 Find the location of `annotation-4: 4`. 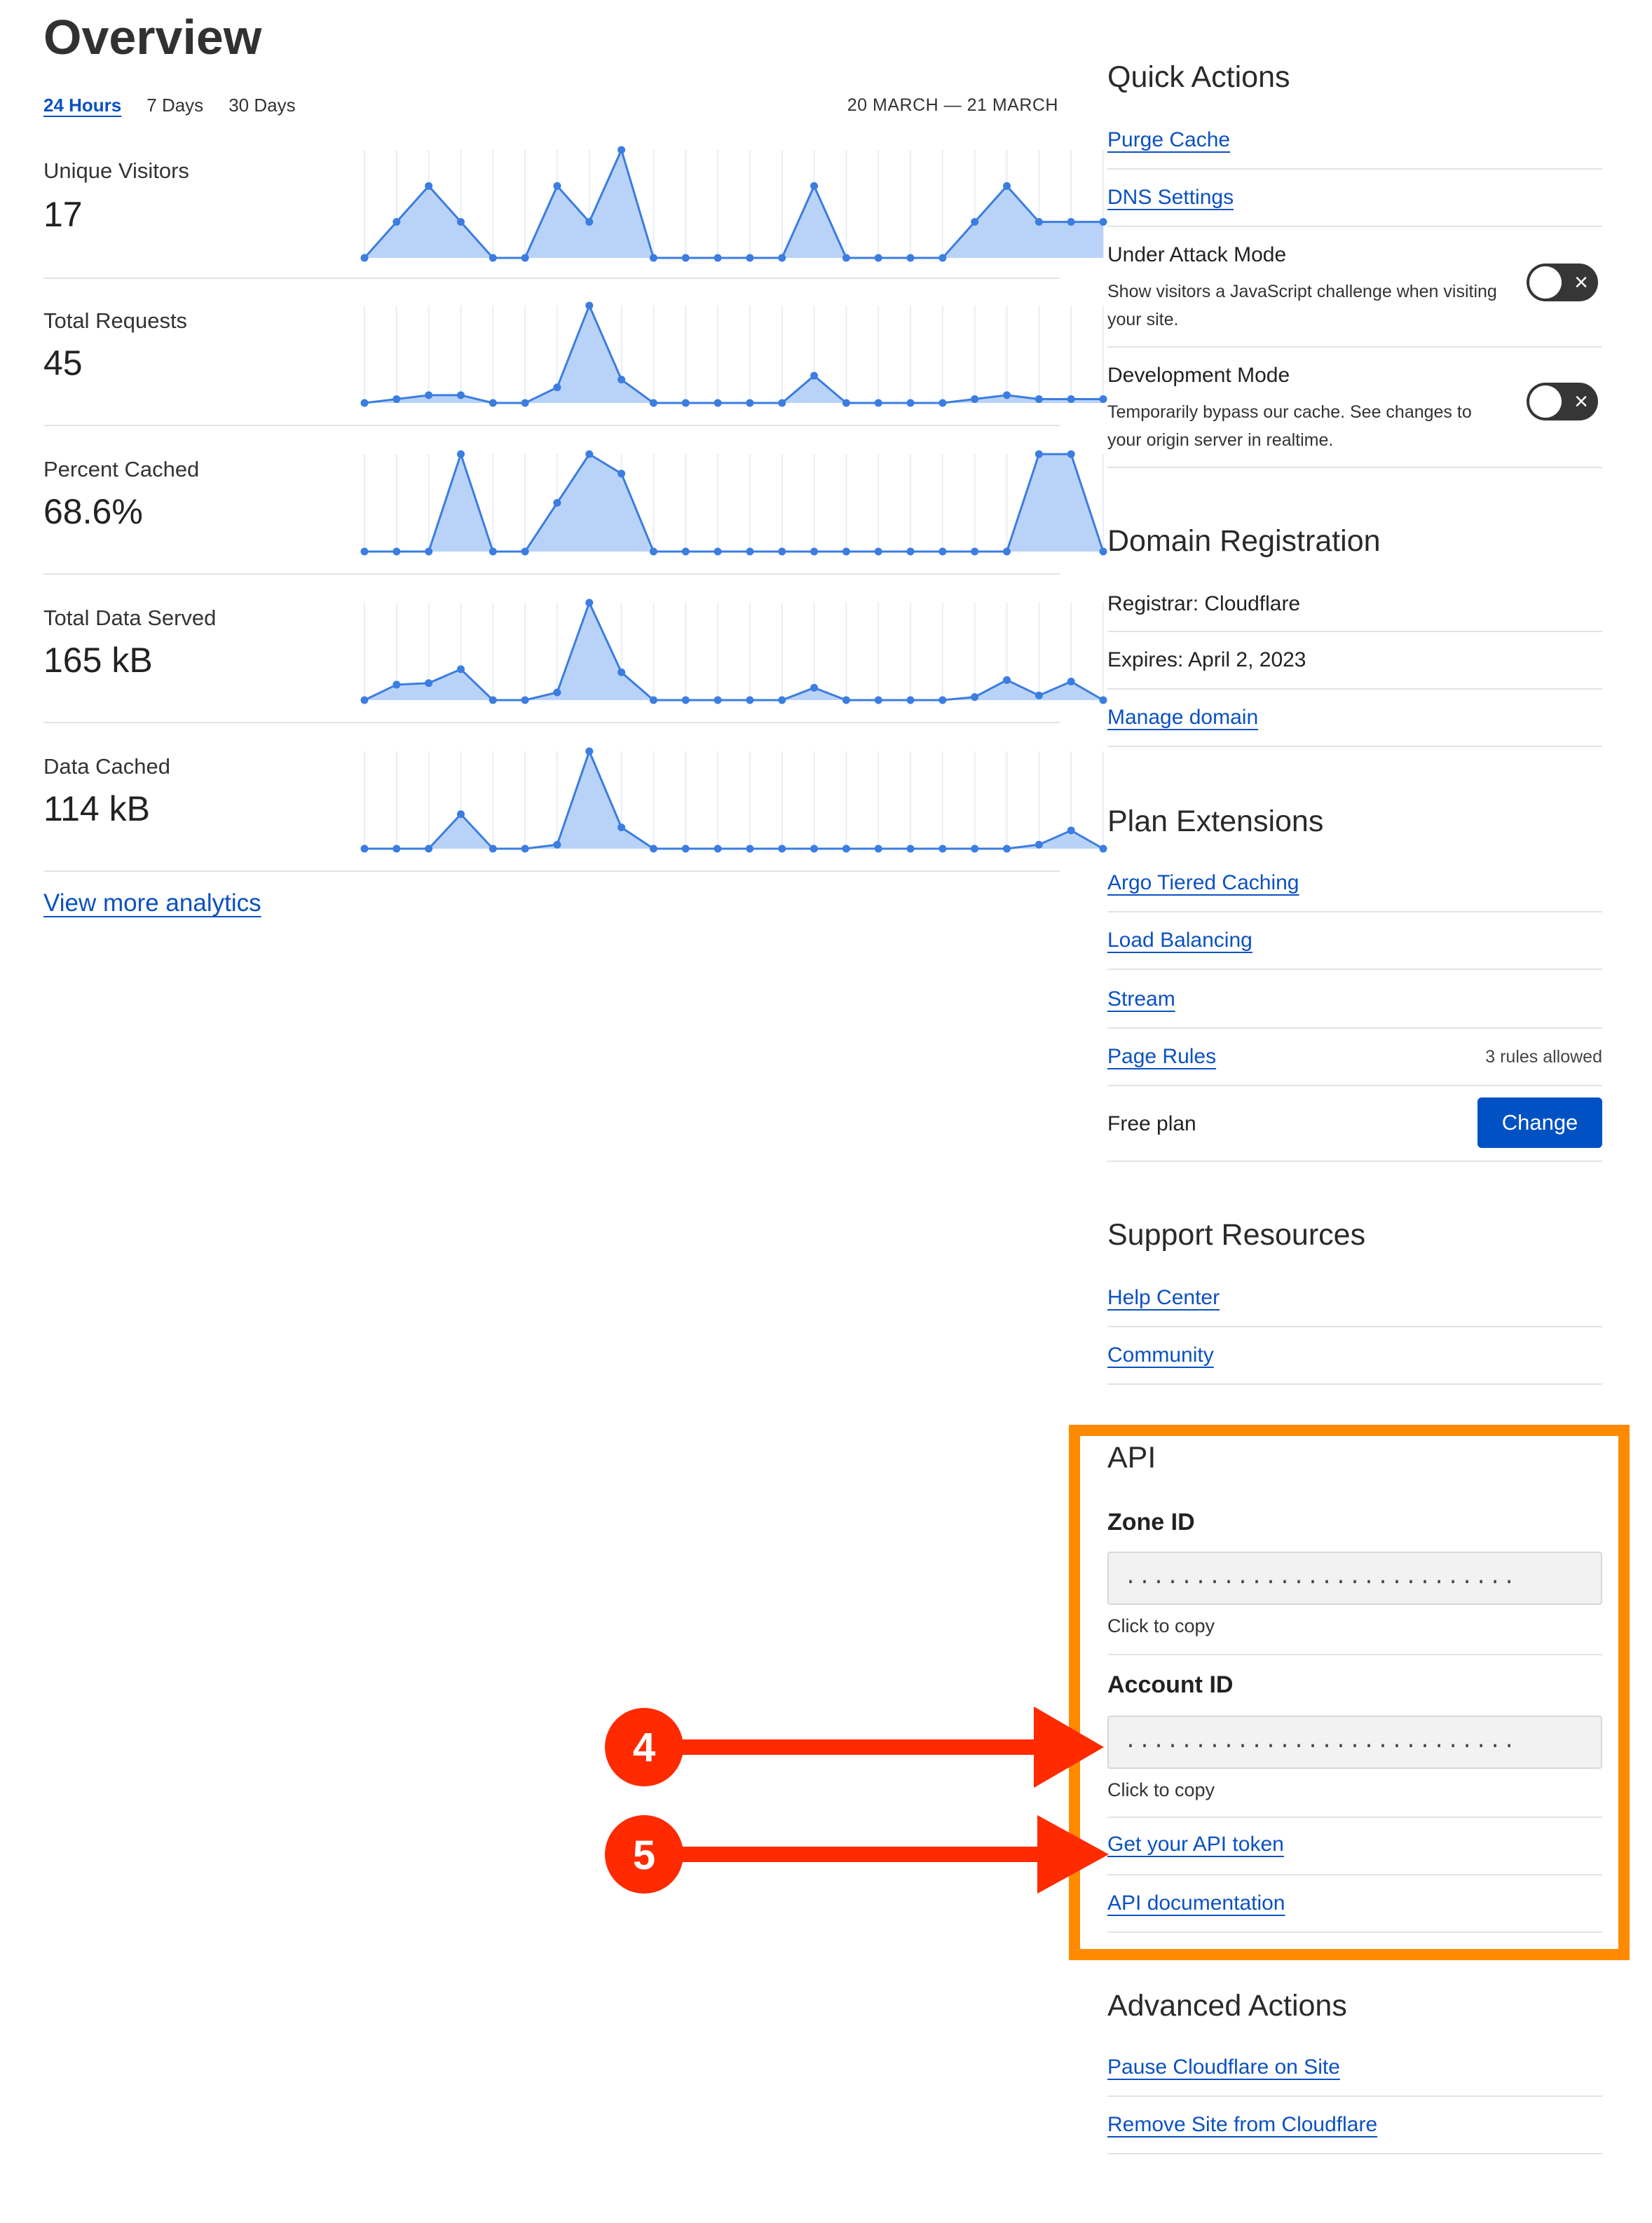

annotation-4: 4 is located at coordinates (855, 1747).